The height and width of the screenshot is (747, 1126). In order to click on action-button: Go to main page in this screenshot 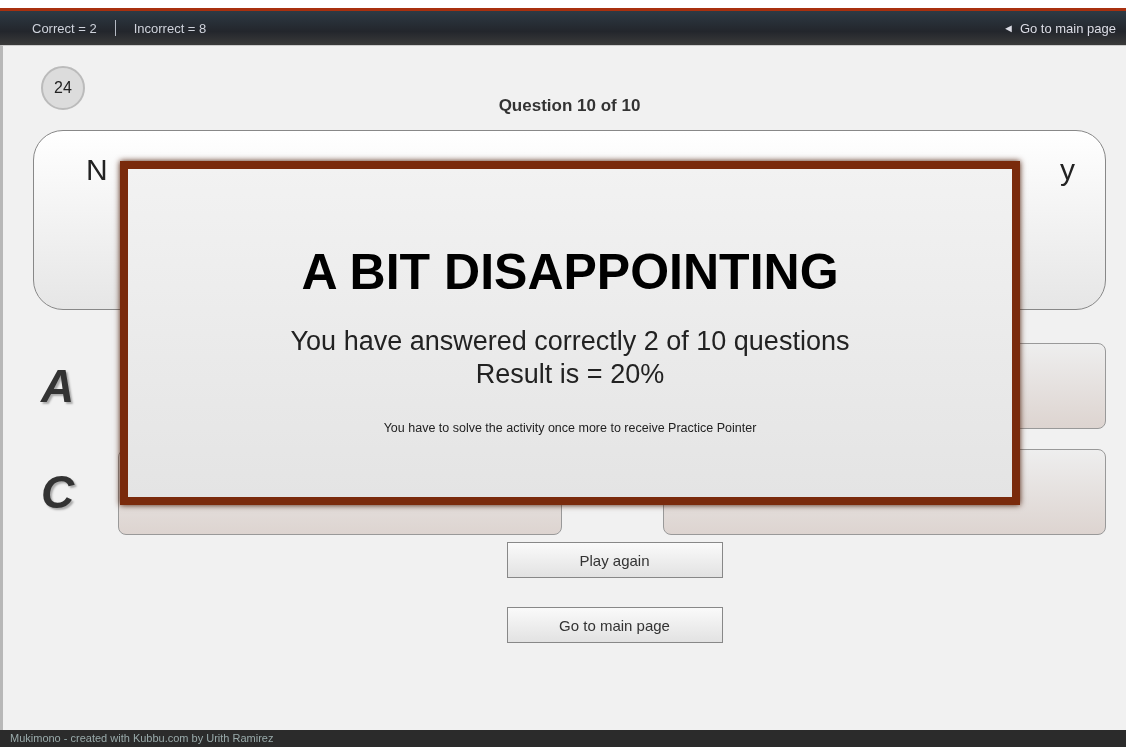, I will do `click(614, 625)`.